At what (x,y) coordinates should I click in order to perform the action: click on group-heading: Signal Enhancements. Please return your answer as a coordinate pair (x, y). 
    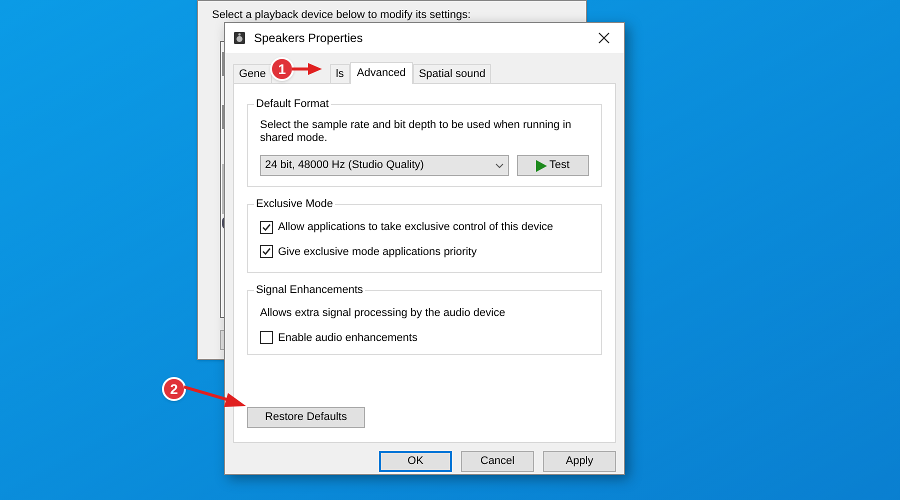
    Looking at the image, I should click on (310, 290).